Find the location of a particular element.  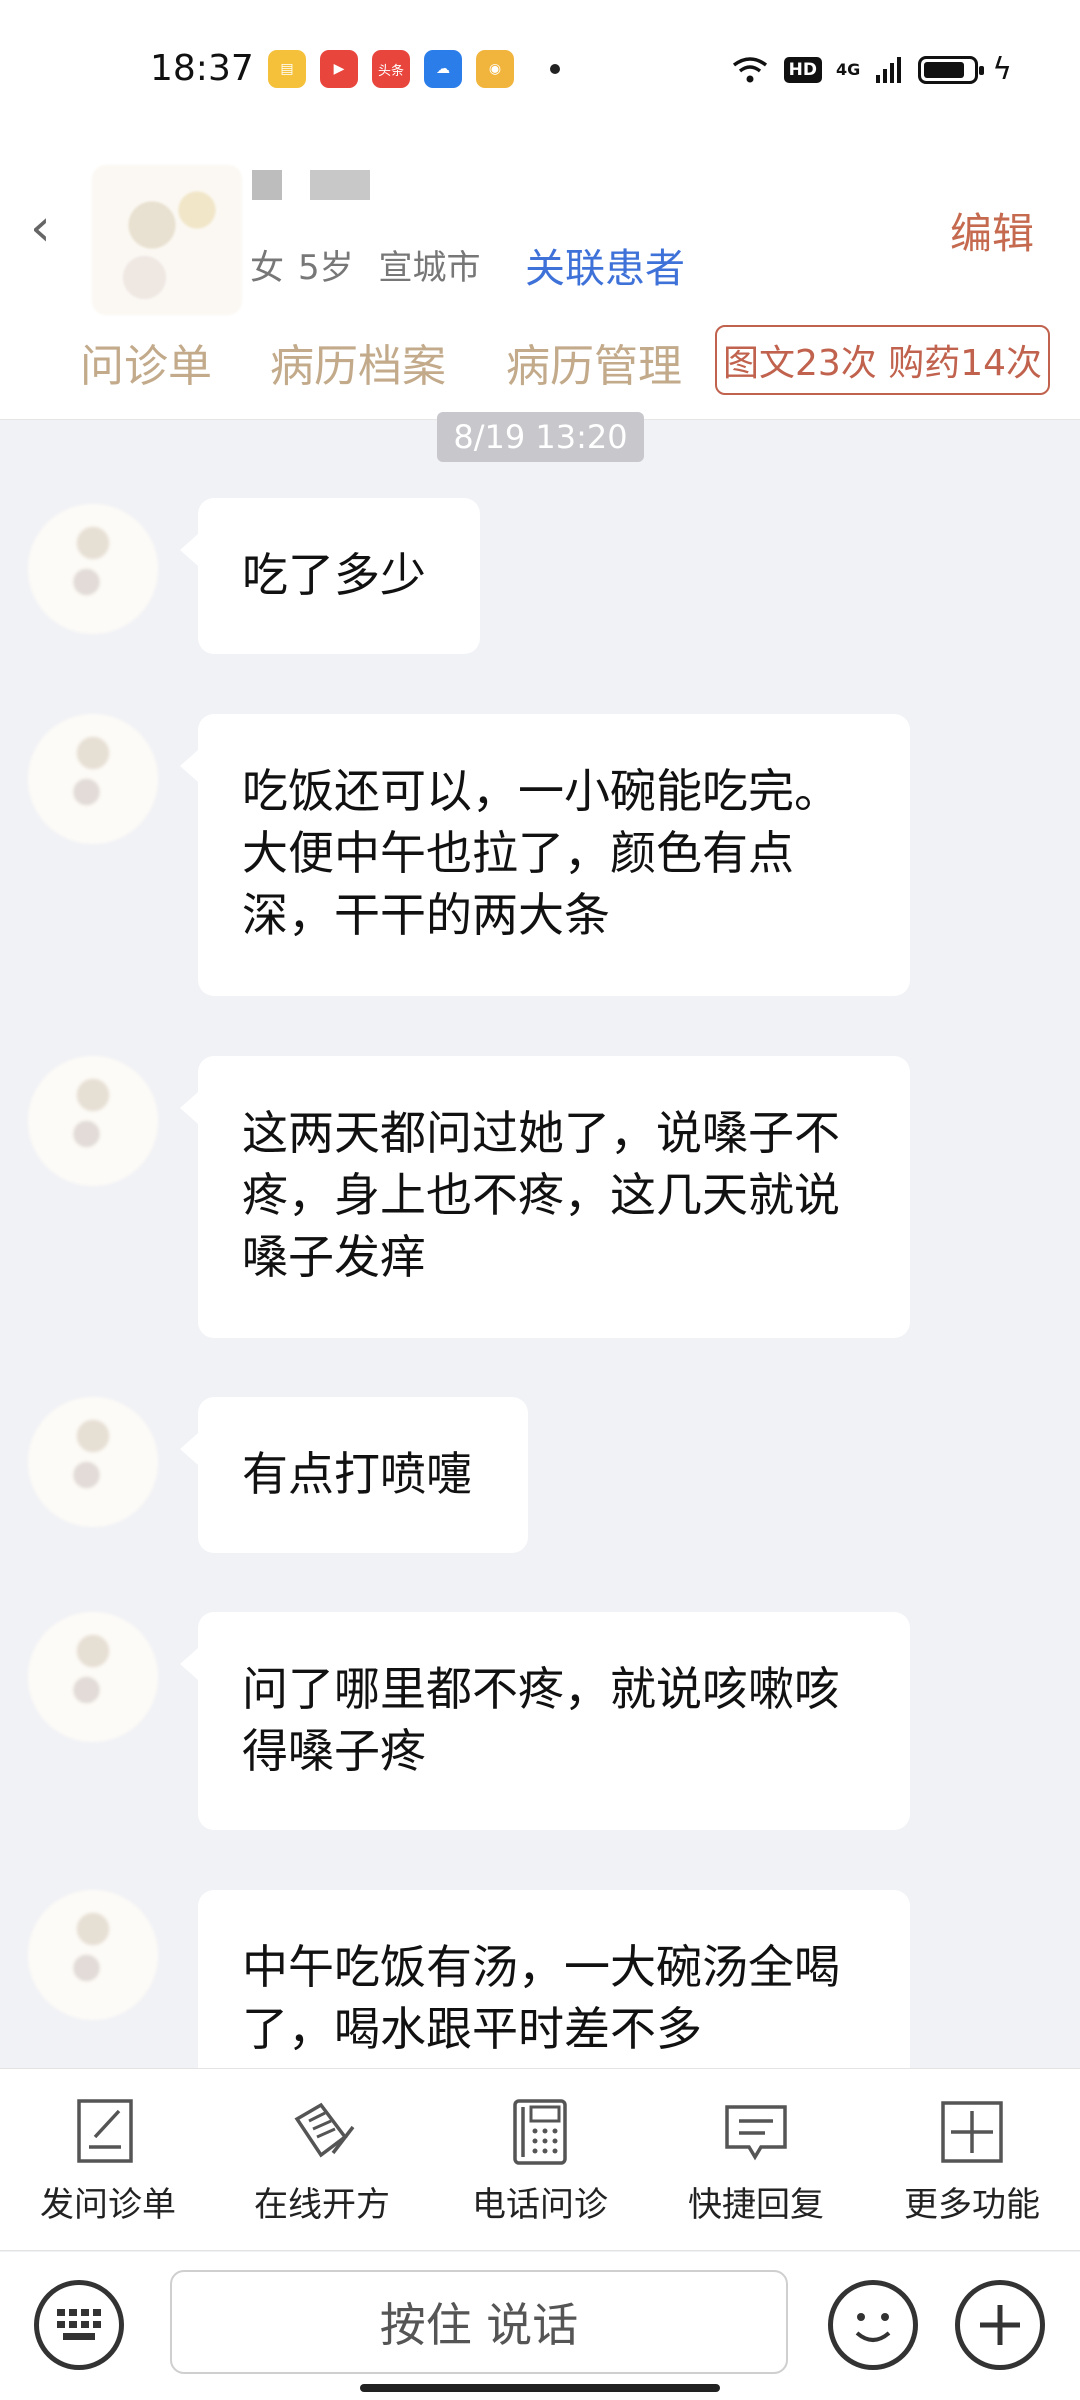

tab-medical-record: 病历档案 is located at coordinates (358, 362).